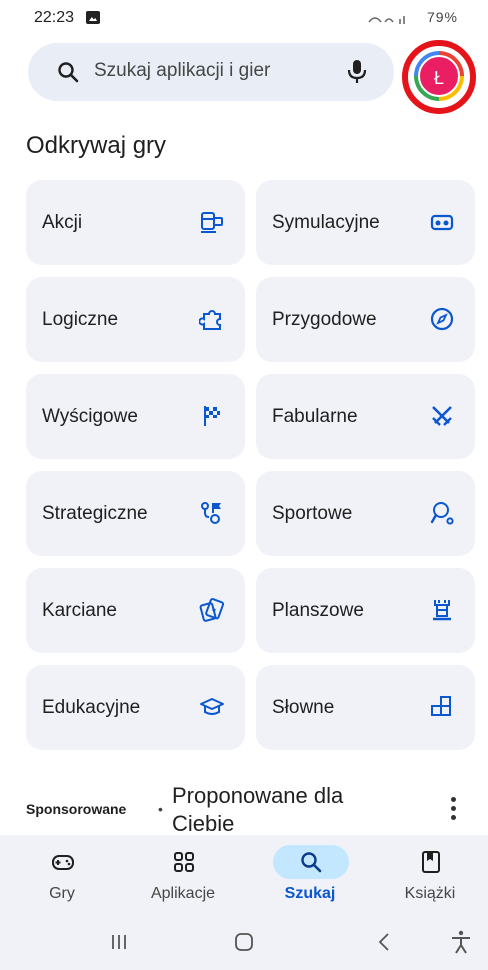 The image size is (488, 970). Describe the element at coordinates (212, 706) in the screenshot. I see `graduation-cap-icon` at that location.